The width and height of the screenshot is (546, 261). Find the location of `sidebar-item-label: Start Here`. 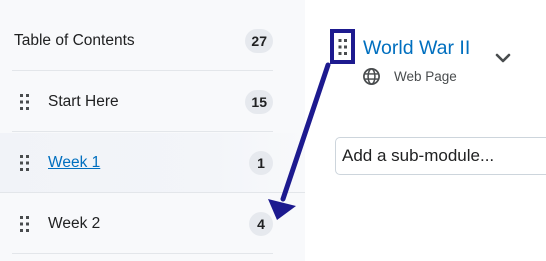

sidebar-item-label: Start Here is located at coordinates (83, 101).